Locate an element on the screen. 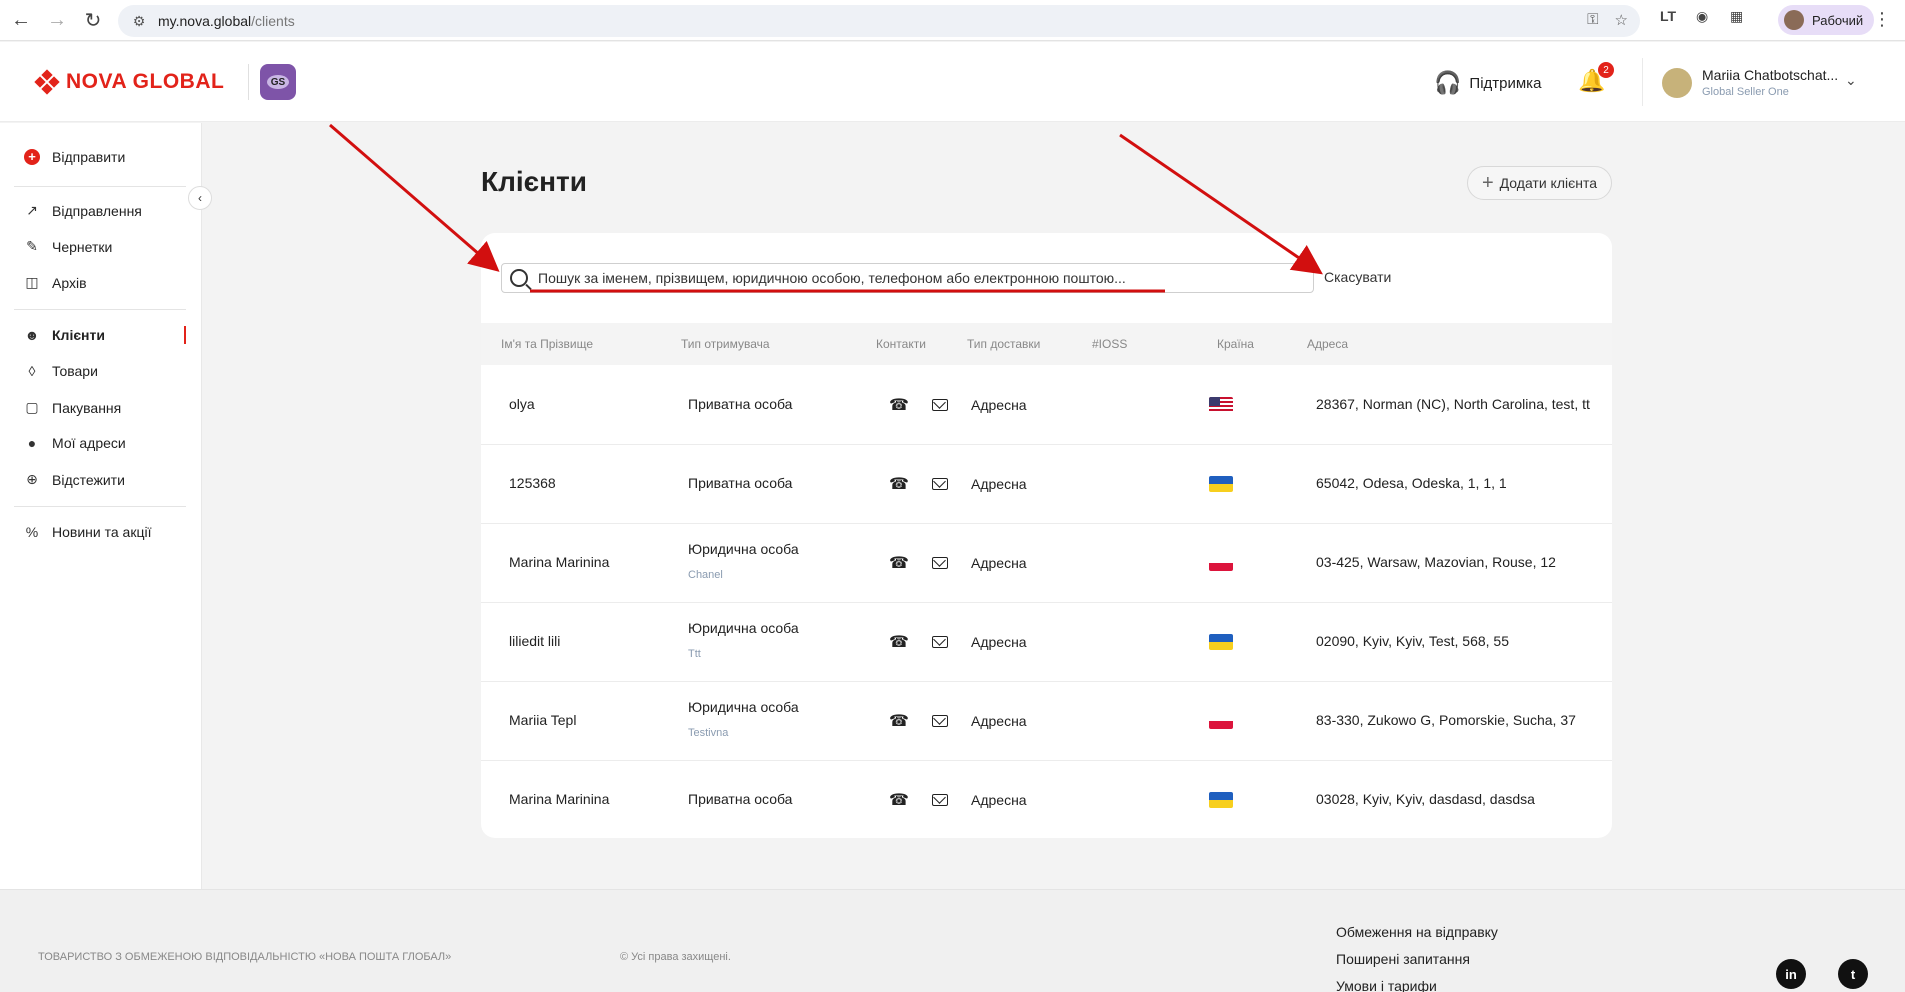 Image resolution: width=1905 pixels, height=992 pixels. logo-text: NOVA GLOBAL is located at coordinates (145, 81).